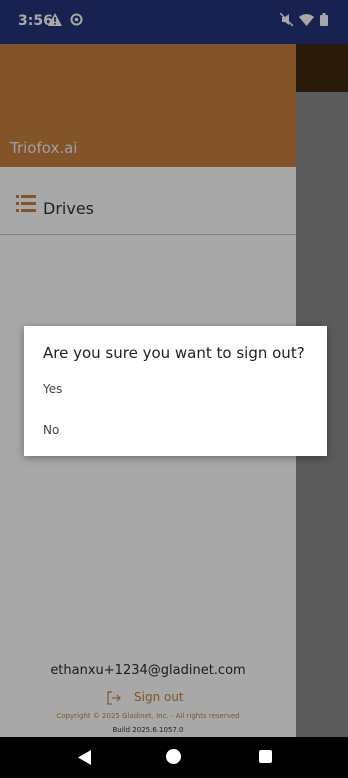 This screenshot has height=778, width=348. I want to click on recents-icon, so click(265, 756).